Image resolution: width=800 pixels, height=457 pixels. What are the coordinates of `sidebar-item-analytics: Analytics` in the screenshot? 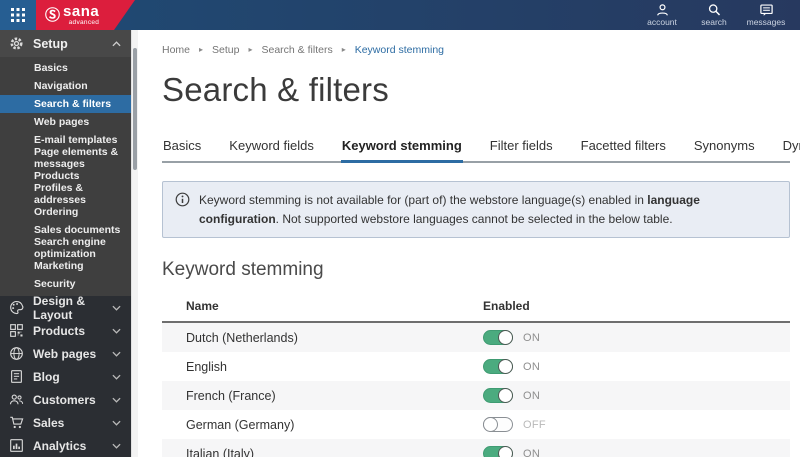 It's located at (65, 445).